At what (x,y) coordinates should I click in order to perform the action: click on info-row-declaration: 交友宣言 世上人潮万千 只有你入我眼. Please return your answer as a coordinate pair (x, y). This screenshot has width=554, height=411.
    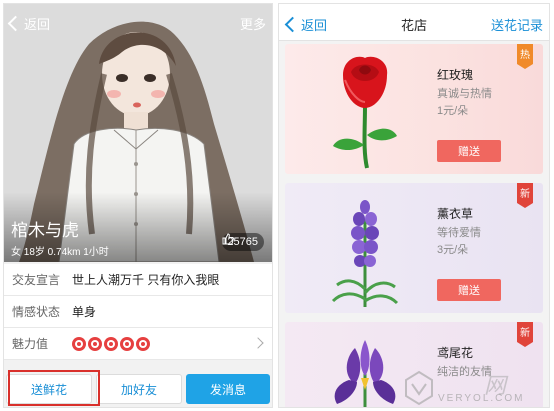
    Looking at the image, I should click on (138, 280).